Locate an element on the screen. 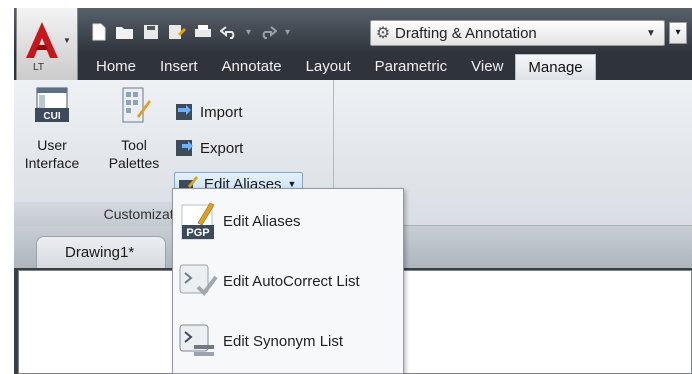  menu-item-edit-autocorrect: Edit AutoCorrect List is located at coordinates (288, 281).